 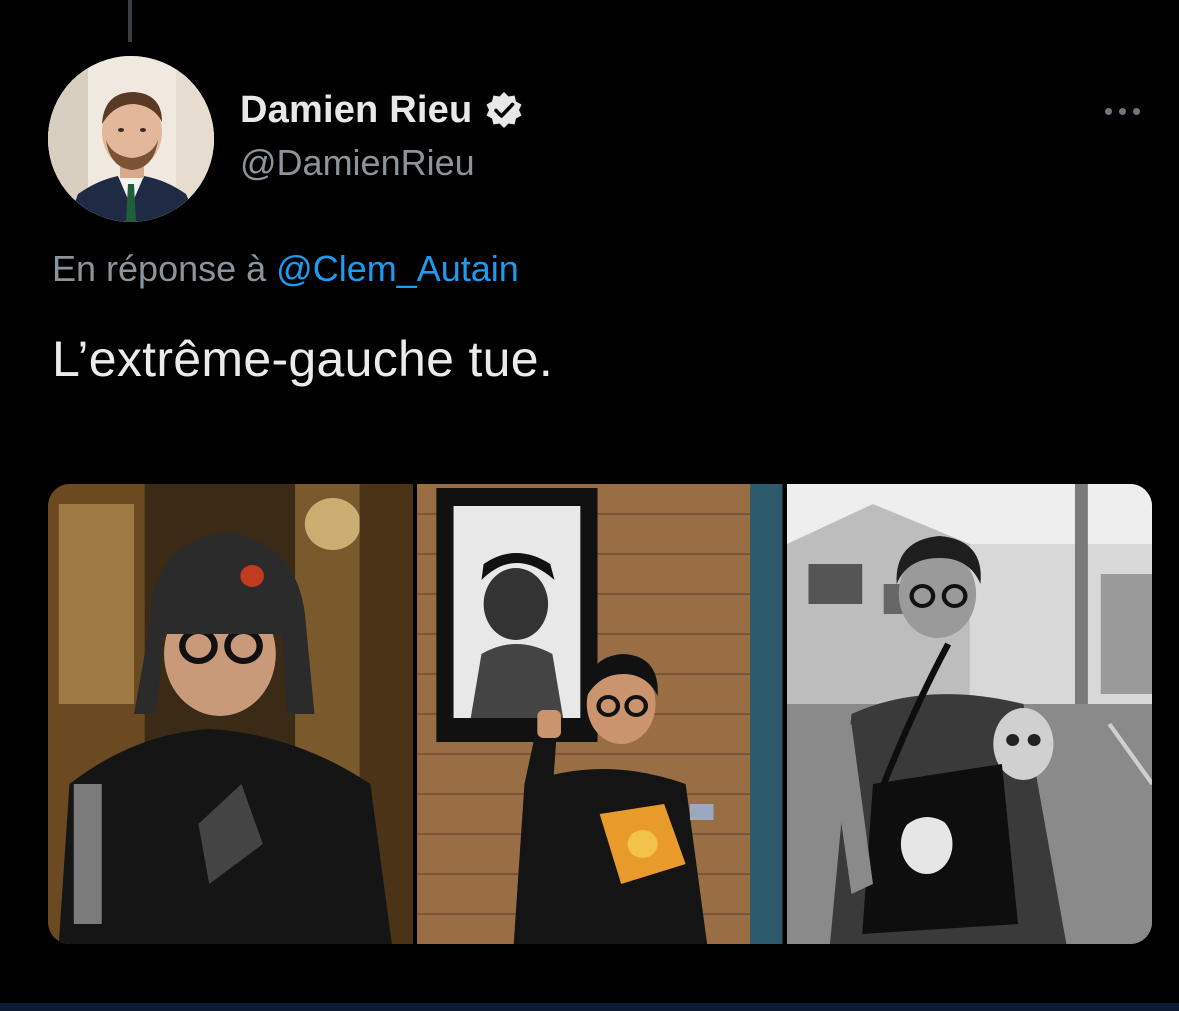 I want to click on avatar-image, so click(x=131, y=139).